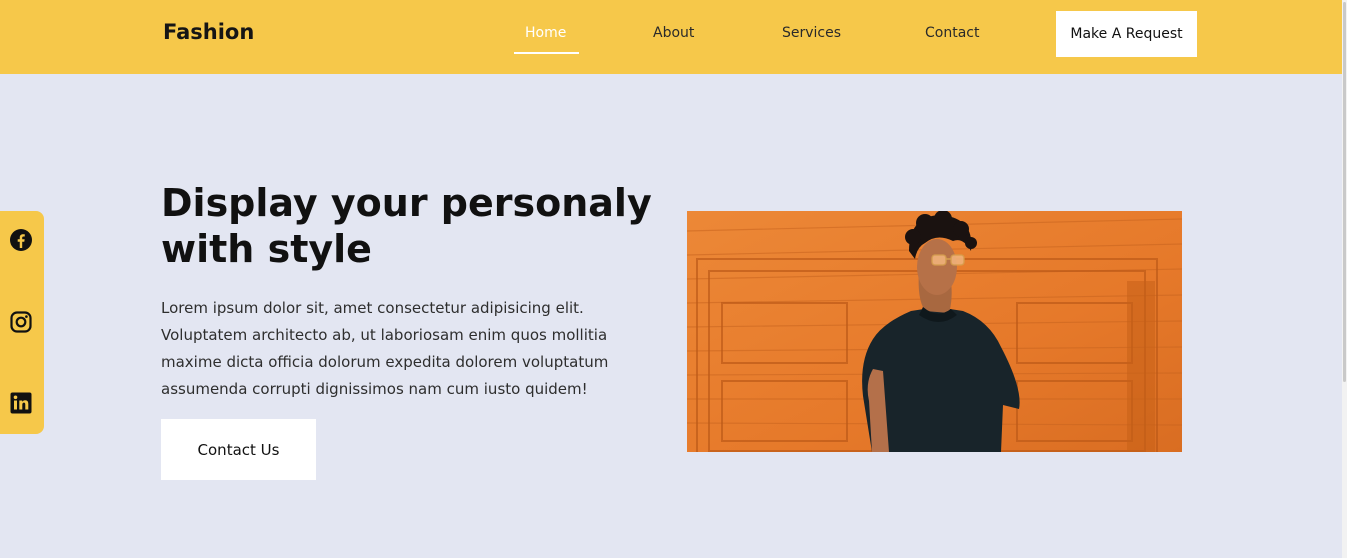 This screenshot has width=1347, height=558. I want to click on make-request-button: Make A Request, so click(1126, 34).